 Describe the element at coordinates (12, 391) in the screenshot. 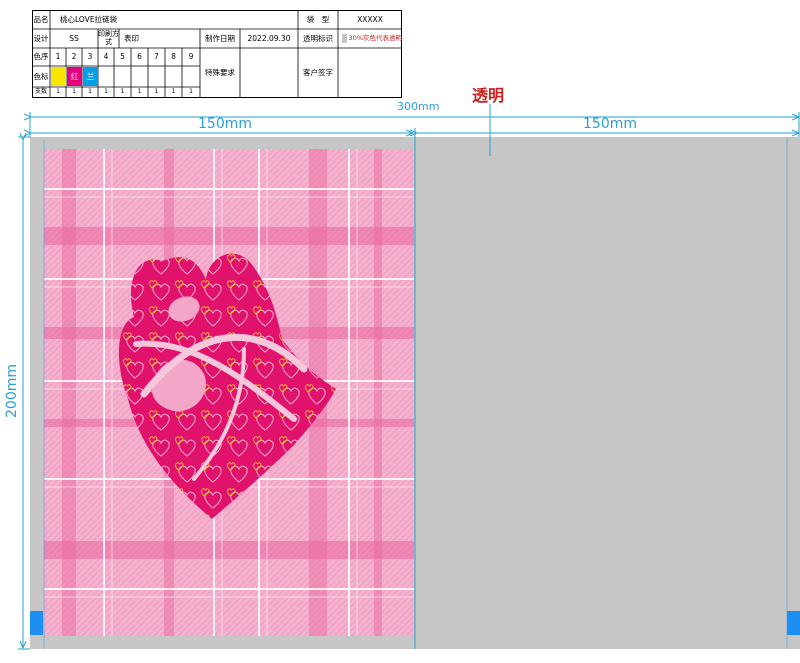

I see `height-label: 200mm` at that location.